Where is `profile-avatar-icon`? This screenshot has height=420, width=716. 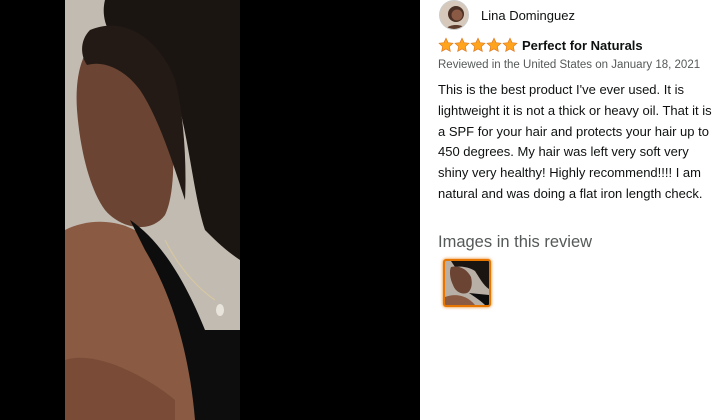 profile-avatar-icon is located at coordinates (454, 15).